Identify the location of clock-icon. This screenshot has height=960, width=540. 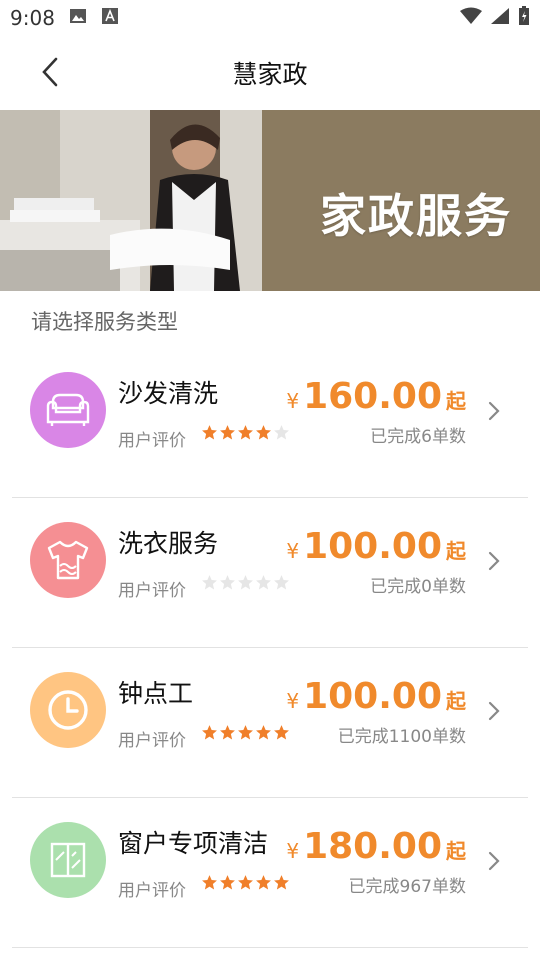
(68, 710).